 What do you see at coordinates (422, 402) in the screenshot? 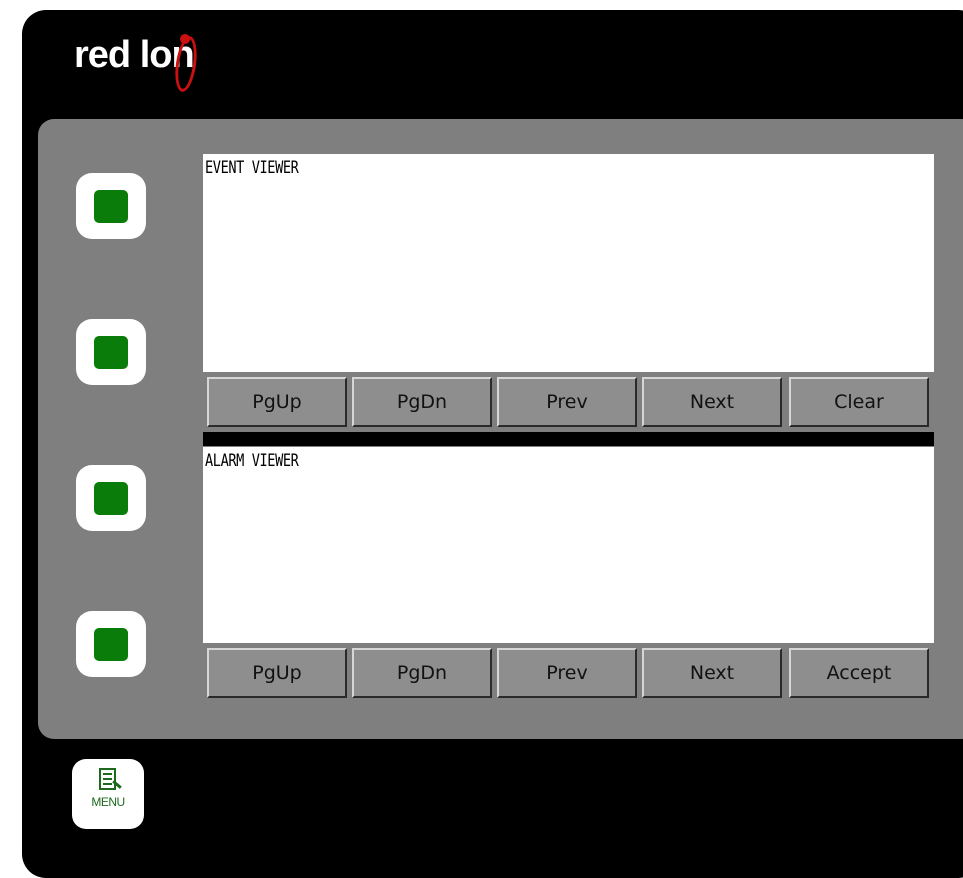
I see `event-pgdn-button: PgDn` at bounding box center [422, 402].